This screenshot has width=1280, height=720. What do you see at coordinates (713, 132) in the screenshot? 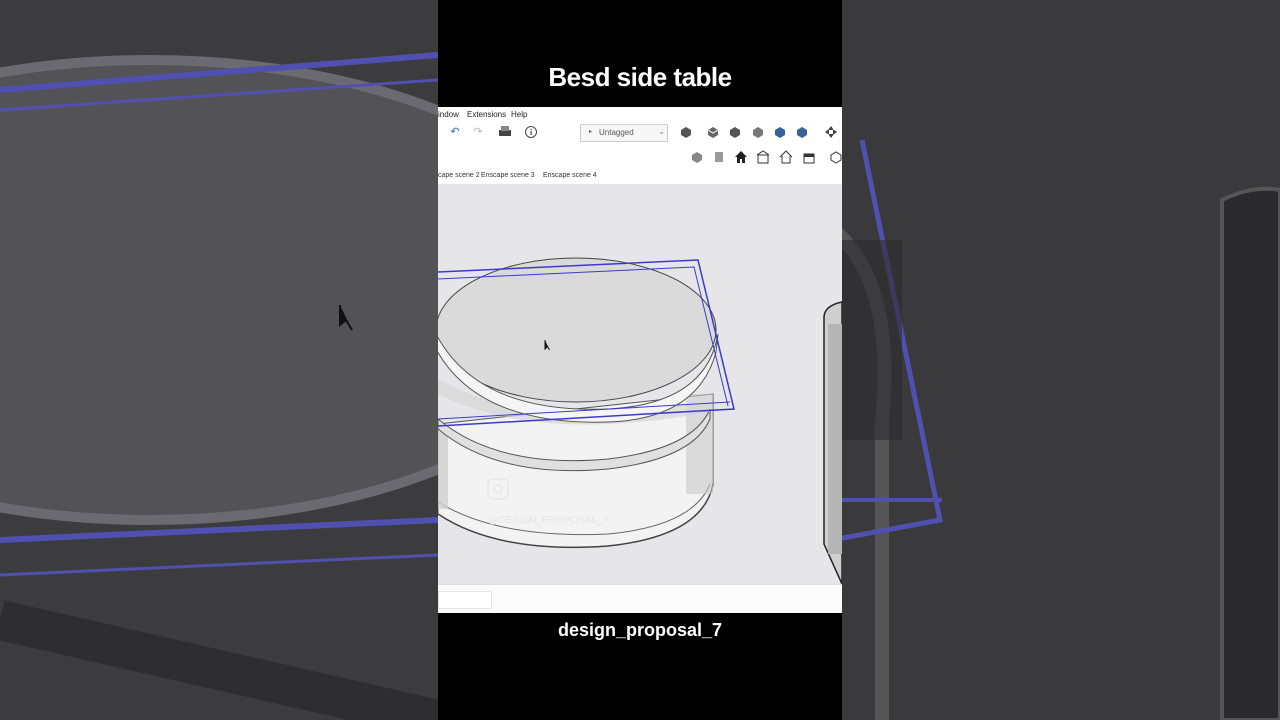
I see `view-iso-icon` at bounding box center [713, 132].